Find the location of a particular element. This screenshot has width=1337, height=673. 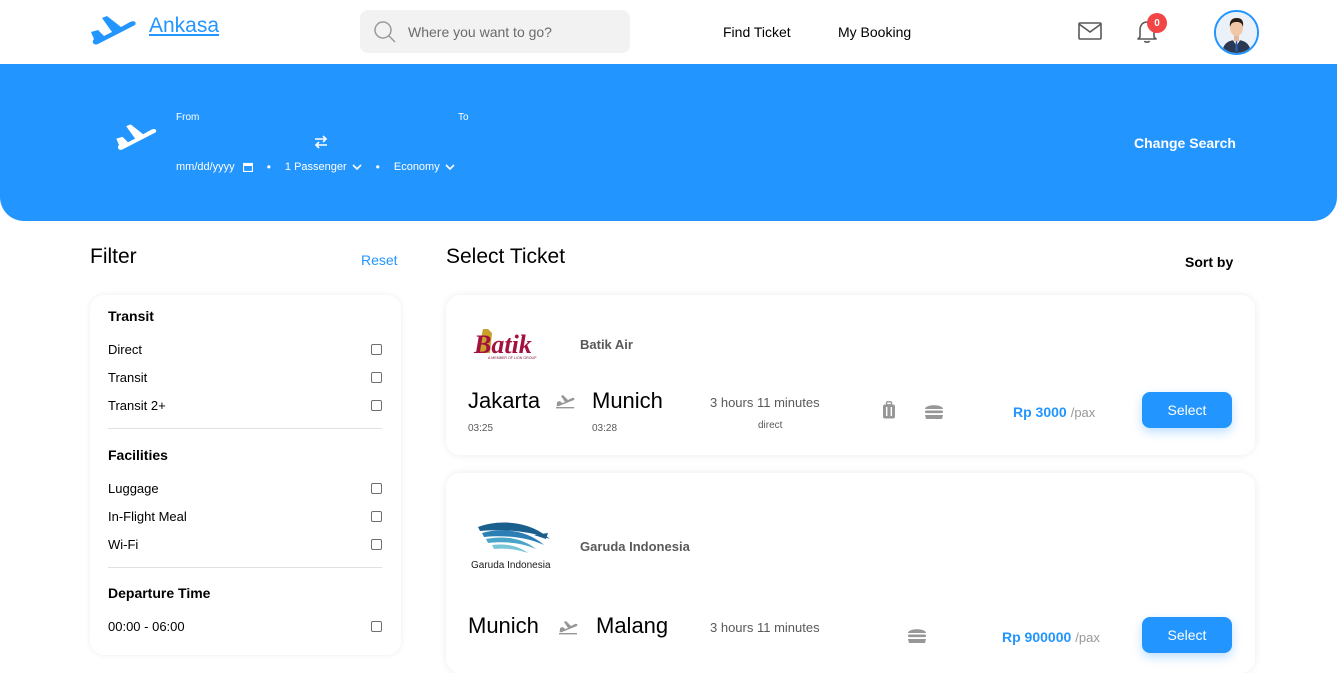

change-search-button: Change Search is located at coordinates (1185, 143).